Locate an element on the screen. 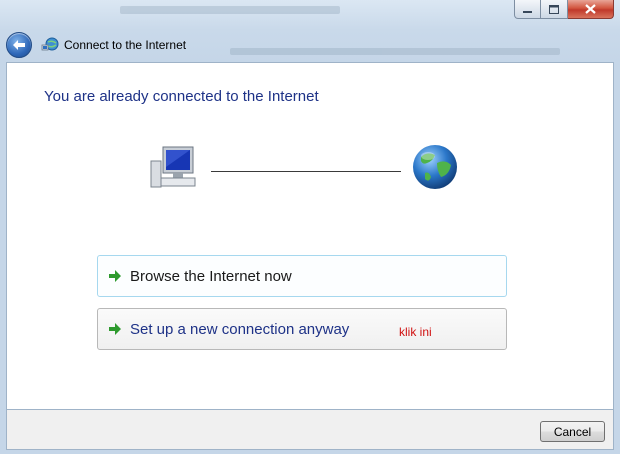 Image resolution: width=620 pixels, height=454 pixels. window-title: Connect to the Internet is located at coordinates (125, 45).